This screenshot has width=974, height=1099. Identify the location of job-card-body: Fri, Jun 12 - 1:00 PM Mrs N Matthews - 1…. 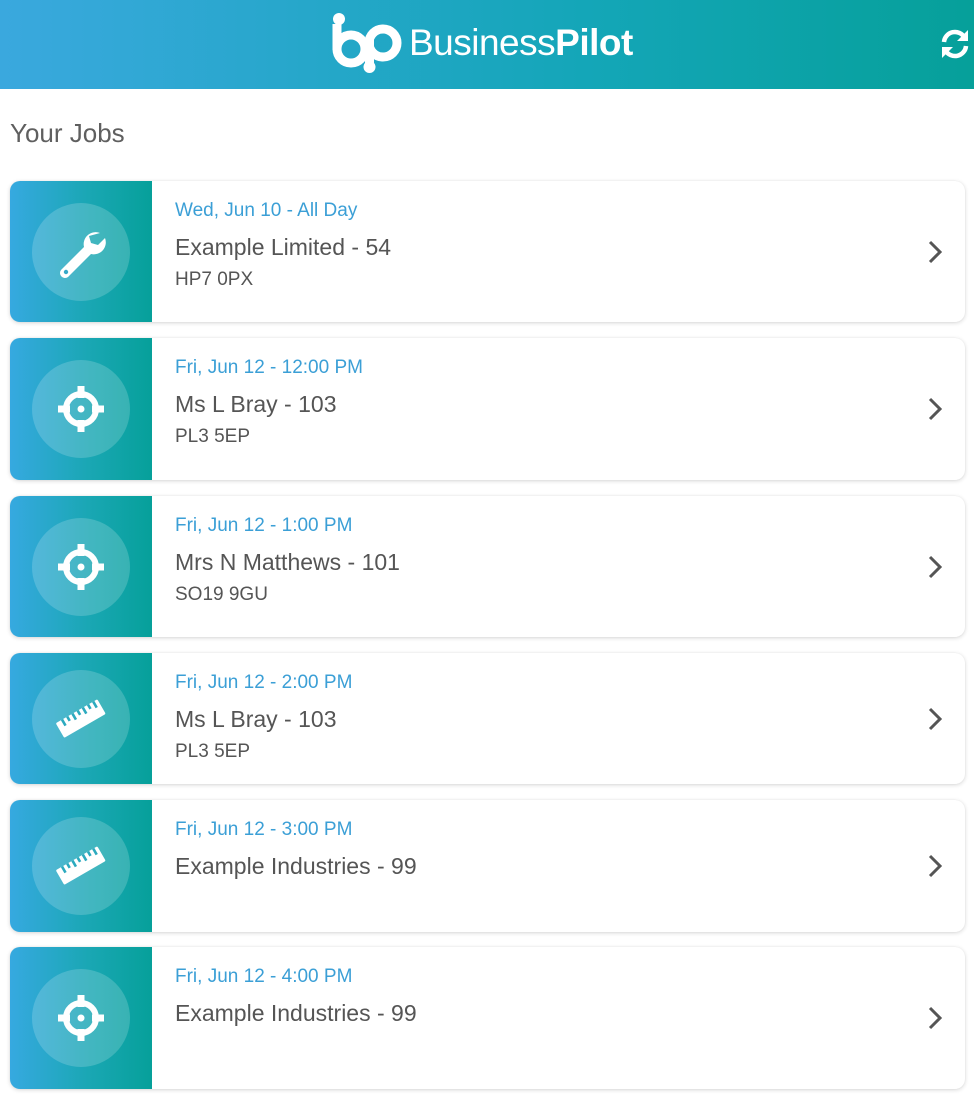
(540, 560).